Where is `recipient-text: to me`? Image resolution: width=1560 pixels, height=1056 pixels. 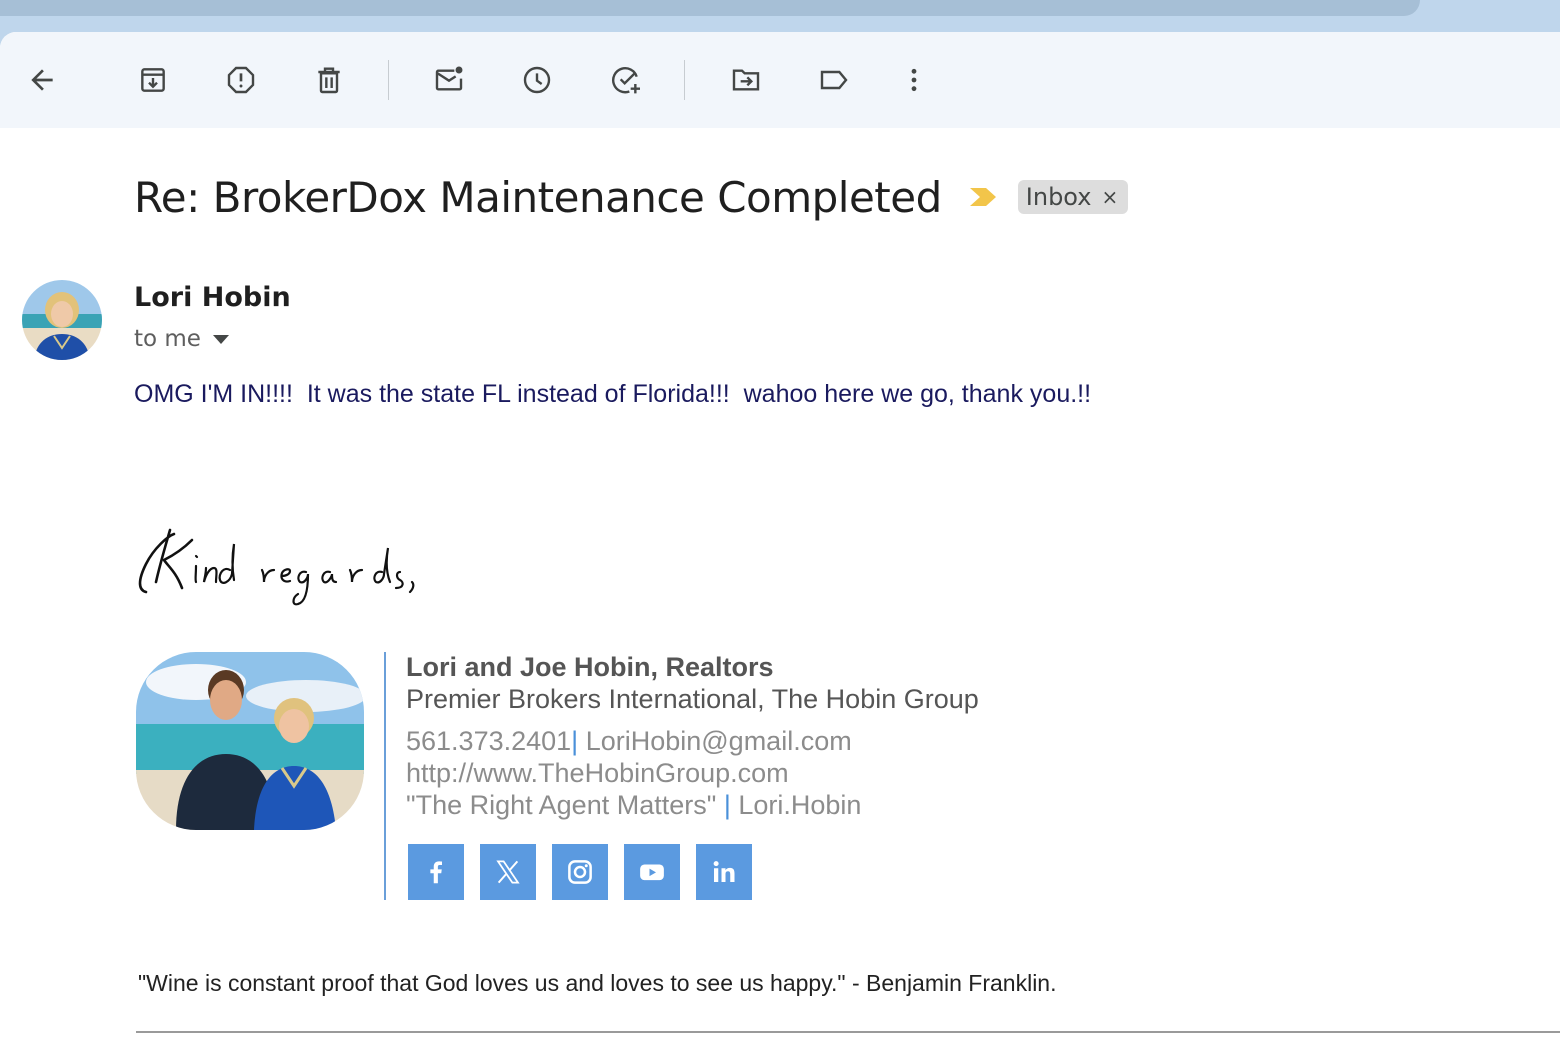 recipient-text: to me is located at coordinates (167, 339).